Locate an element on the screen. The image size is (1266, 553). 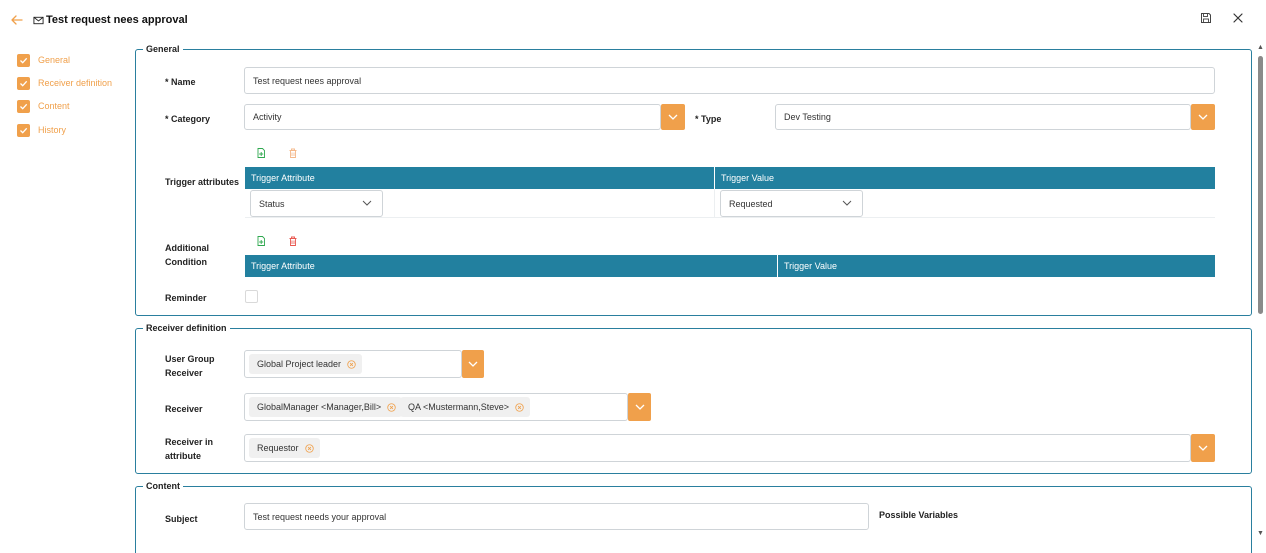
sidebar-item-receiver-definition: Receiver definition is located at coordinates (64, 83).